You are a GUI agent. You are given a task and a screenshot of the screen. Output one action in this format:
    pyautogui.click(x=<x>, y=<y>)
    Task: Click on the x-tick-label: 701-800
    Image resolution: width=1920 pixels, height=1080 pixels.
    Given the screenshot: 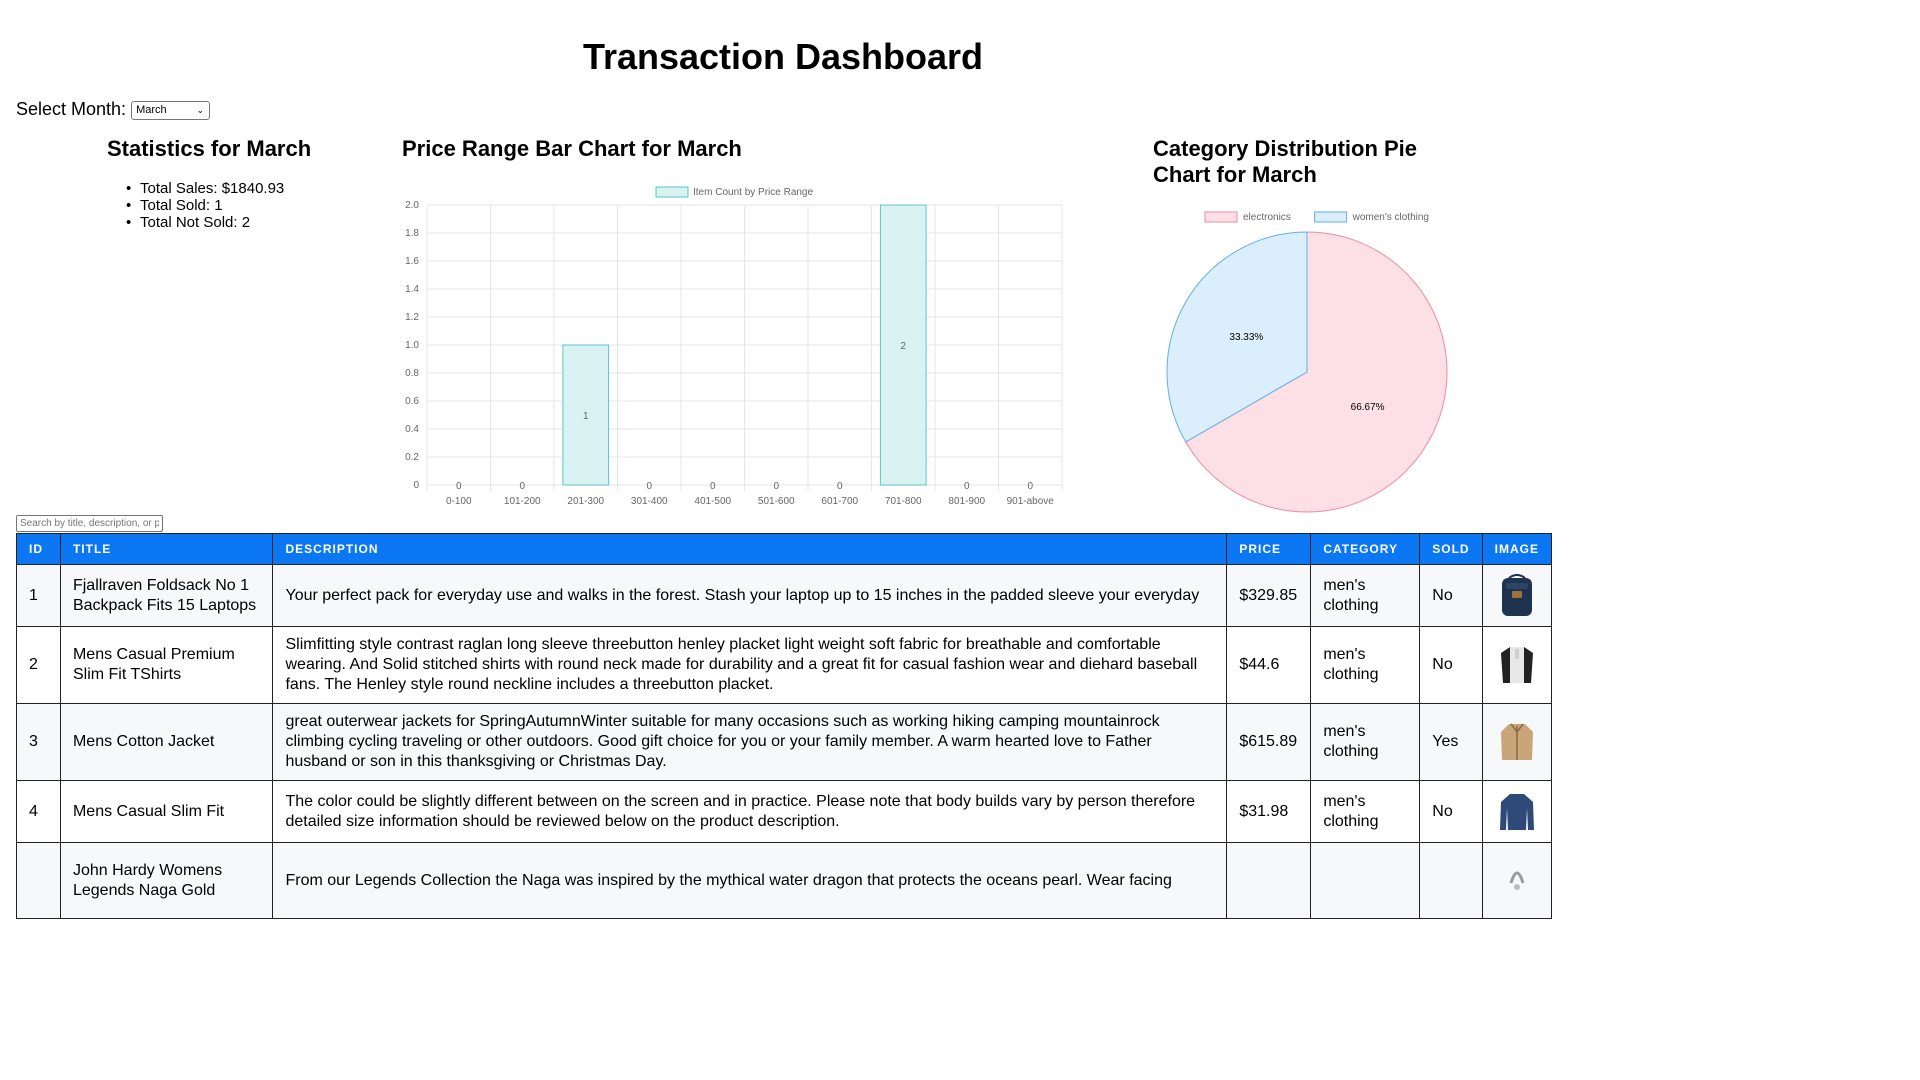 What is the action you would take?
    pyautogui.click(x=903, y=501)
    